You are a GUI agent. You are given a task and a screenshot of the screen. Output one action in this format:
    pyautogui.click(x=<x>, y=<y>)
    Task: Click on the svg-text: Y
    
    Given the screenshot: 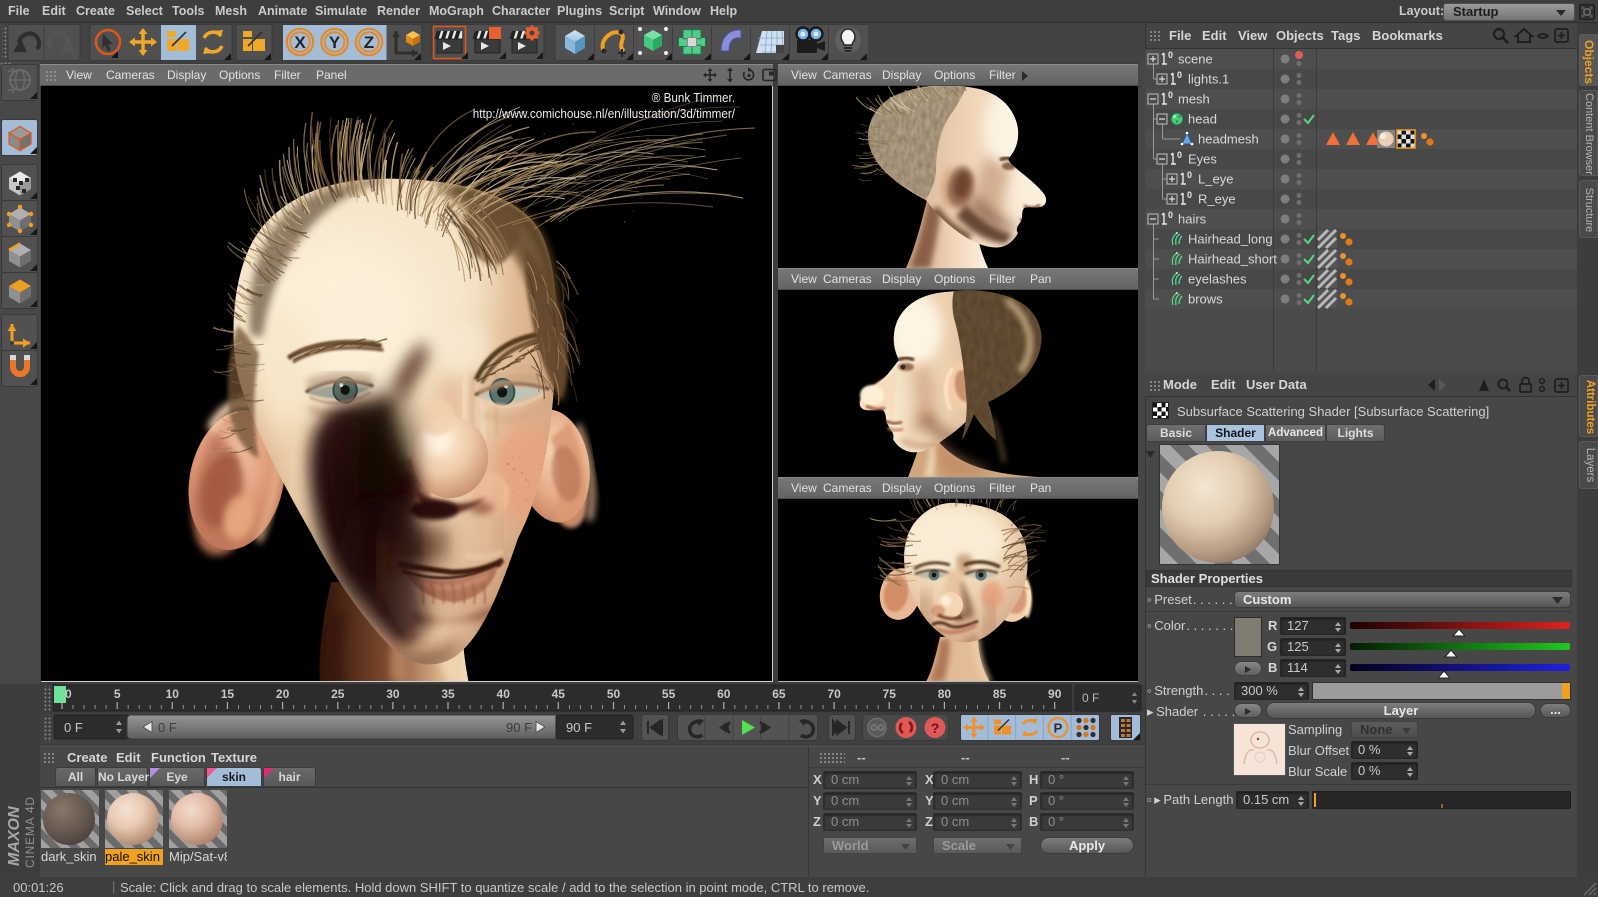 What is the action you would take?
    pyautogui.click(x=335, y=42)
    